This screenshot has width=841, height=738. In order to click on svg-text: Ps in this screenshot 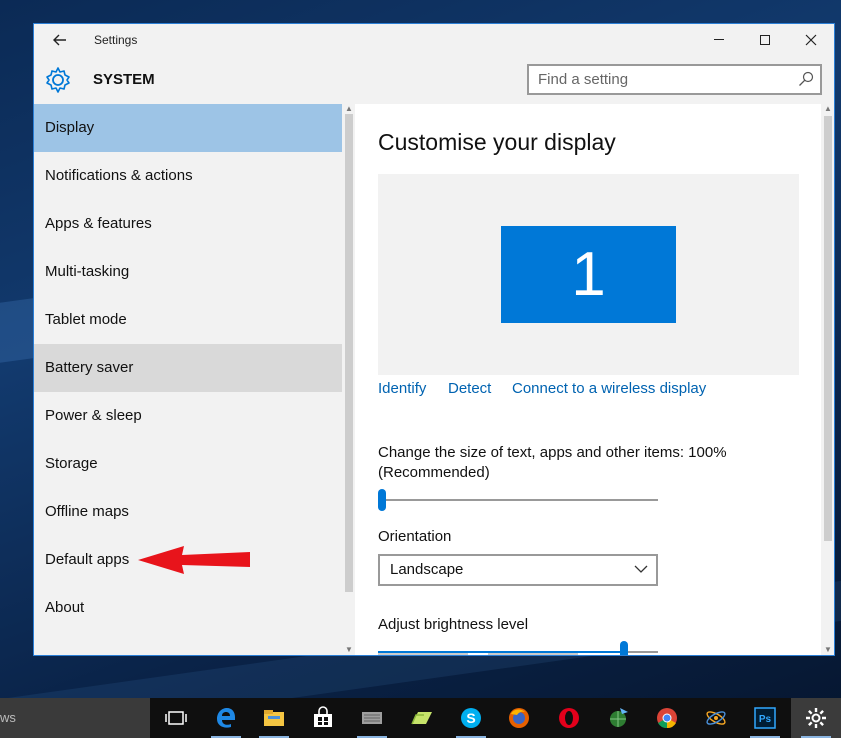, I will do `click(765, 719)`.